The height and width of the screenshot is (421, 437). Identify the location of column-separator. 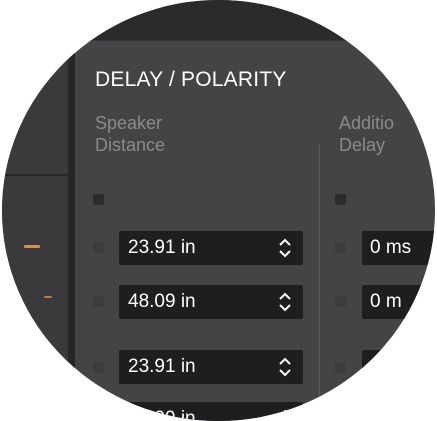
(319, 282).